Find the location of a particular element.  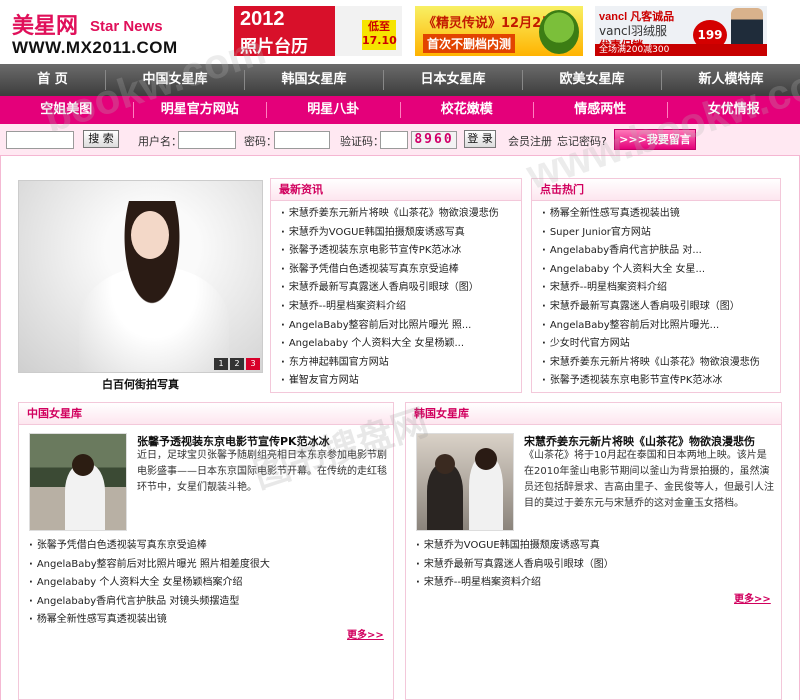

list-item: 少女时代官方网站 is located at coordinates (657, 344).